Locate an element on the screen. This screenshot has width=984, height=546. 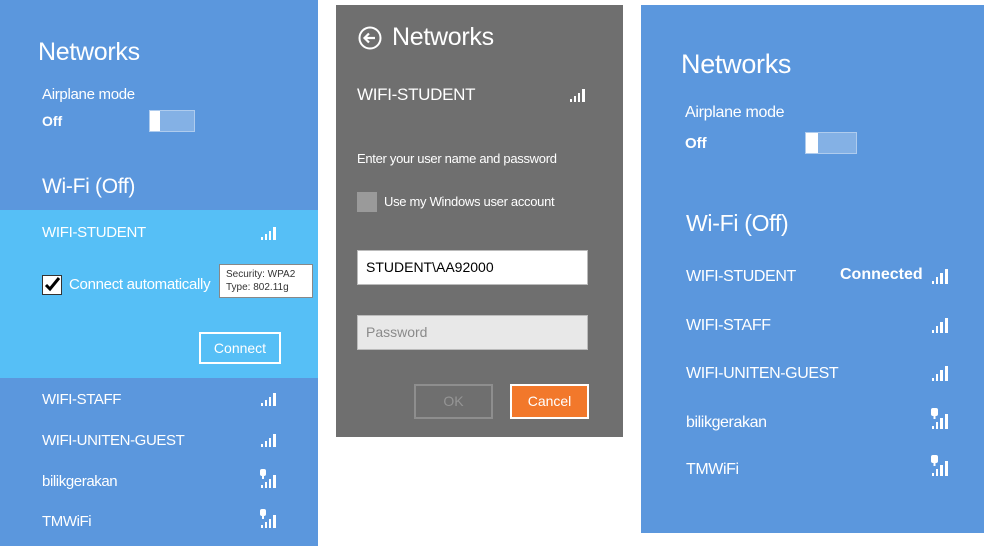
cancel-button: Cancel is located at coordinates (549, 401).